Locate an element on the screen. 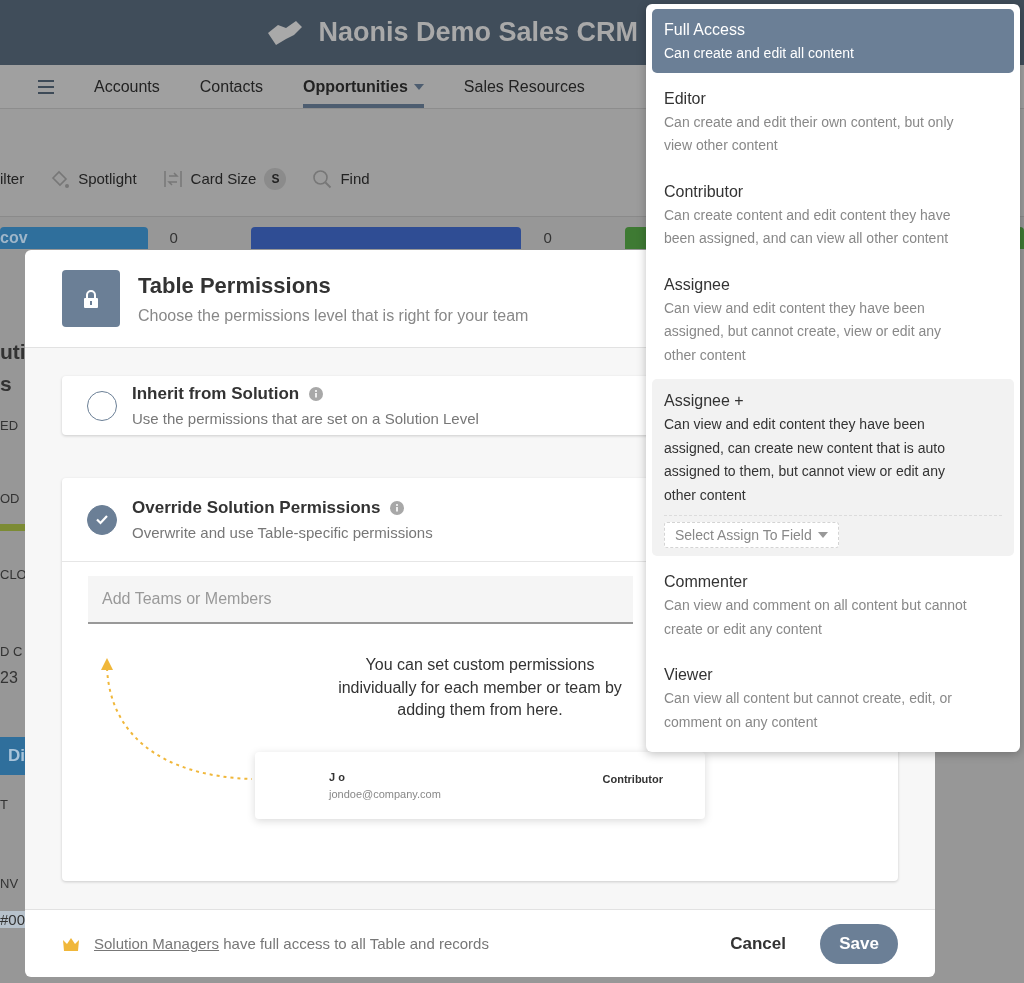  role-option: Viewer Can view all content but cannot create, edit, or comment on any content is located at coordinates (833, 697).